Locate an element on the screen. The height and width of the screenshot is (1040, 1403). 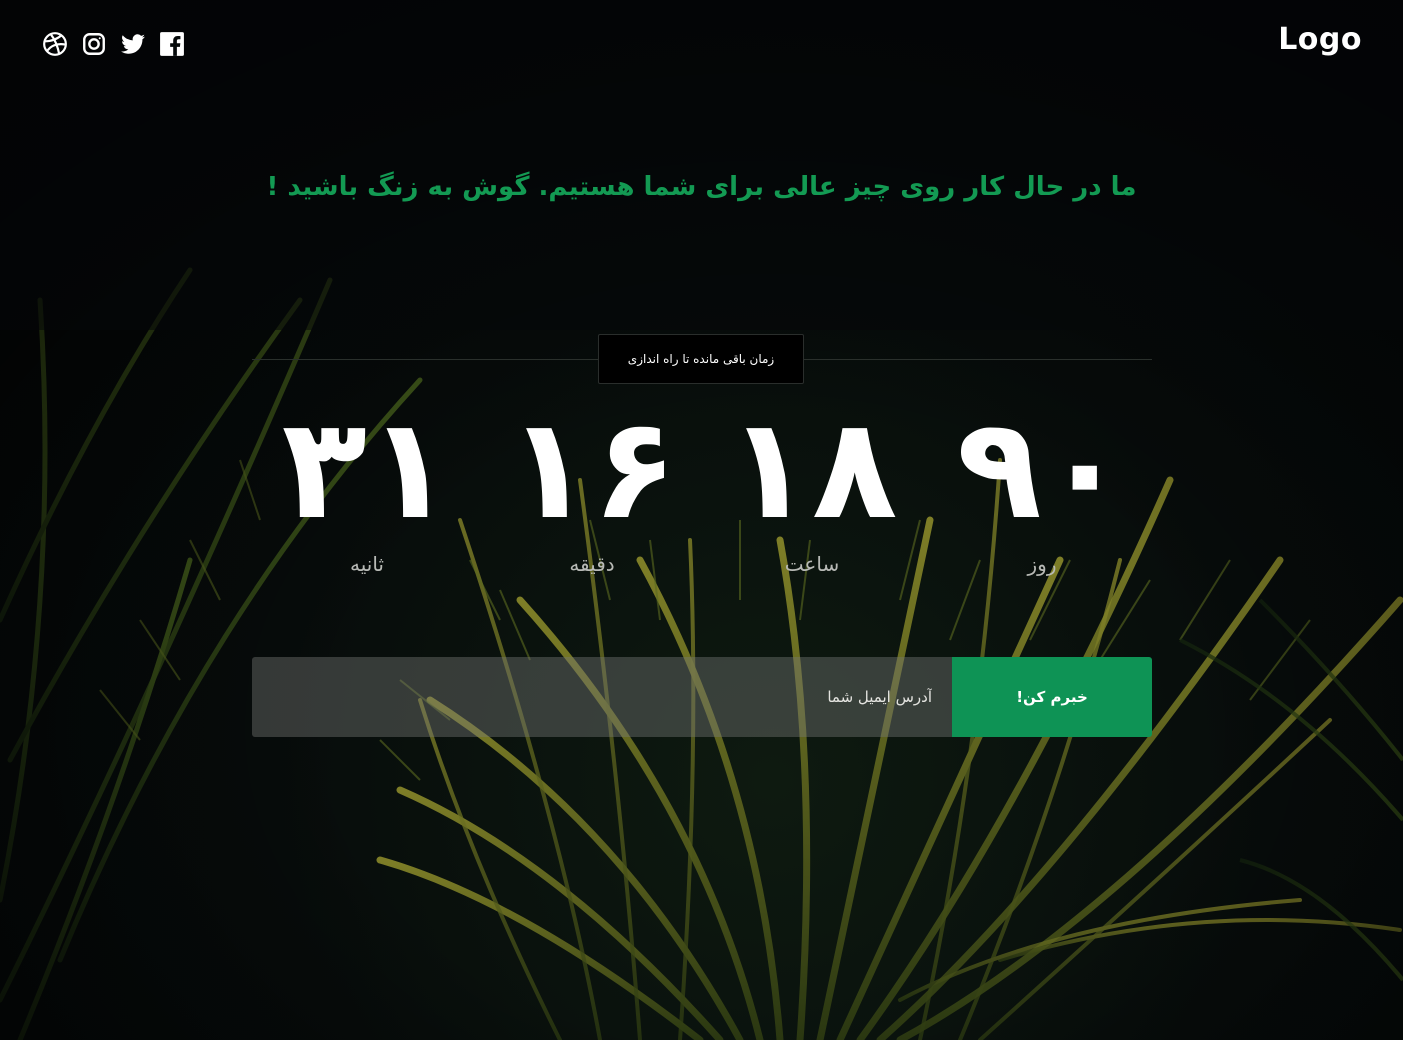
facebook-icon is located at coordinates (172, 44).